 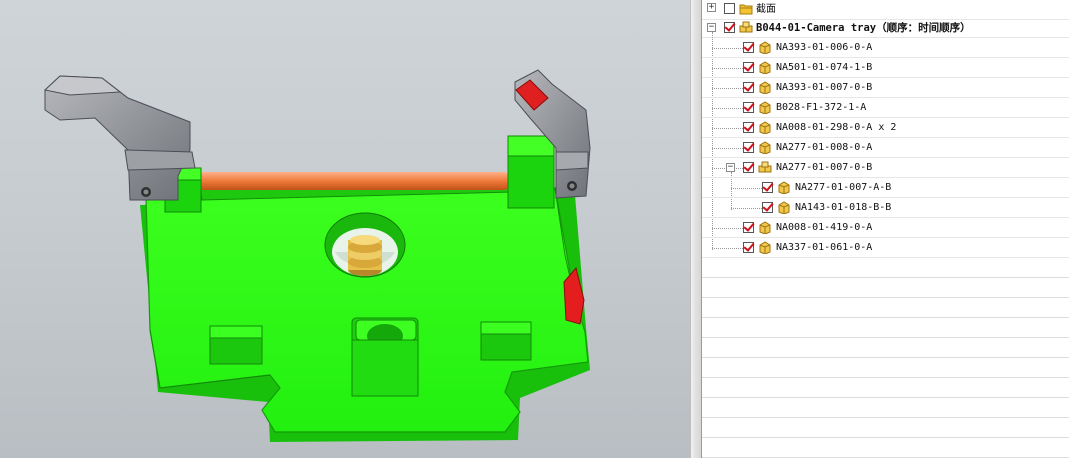 I want to click on tree-row-component: NA277-01-007-A-B, so click(x=885, y=188).